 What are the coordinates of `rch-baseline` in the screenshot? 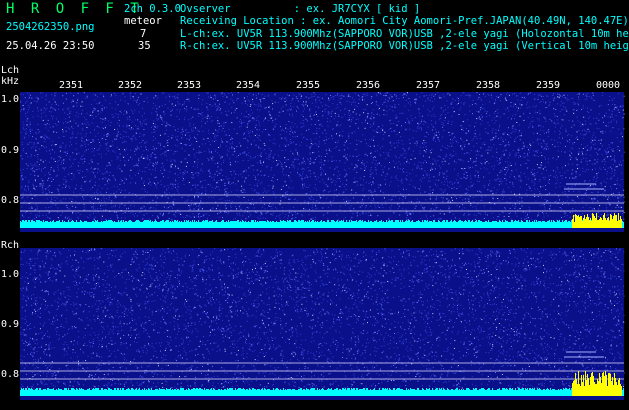 It's located at (322, 393).